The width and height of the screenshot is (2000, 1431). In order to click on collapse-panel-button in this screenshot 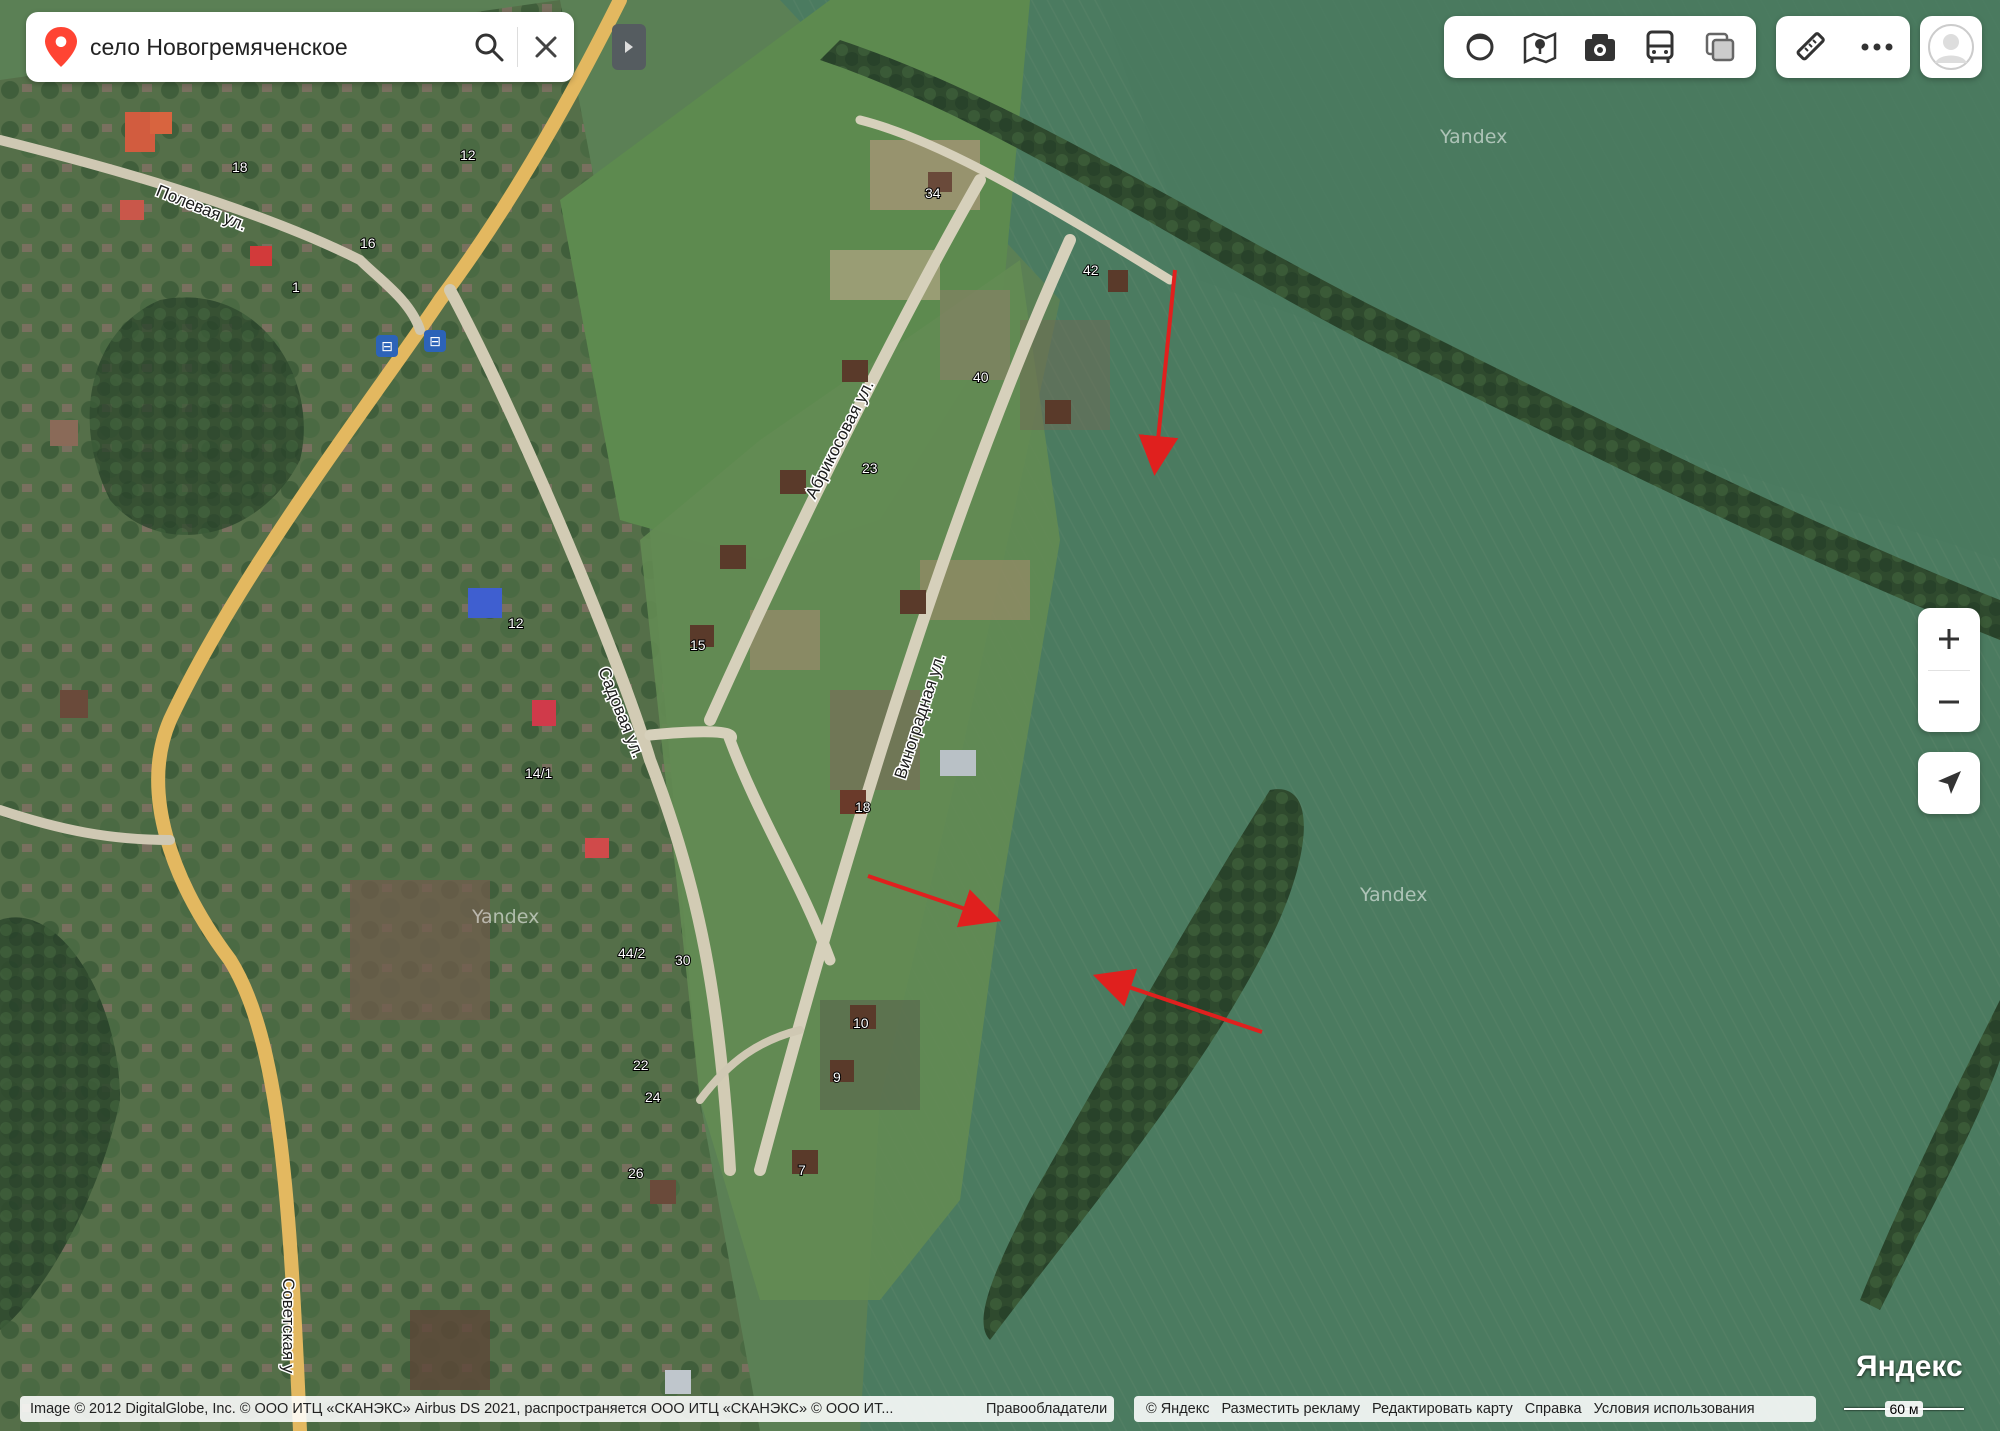, I will do `click(629, 47)`.